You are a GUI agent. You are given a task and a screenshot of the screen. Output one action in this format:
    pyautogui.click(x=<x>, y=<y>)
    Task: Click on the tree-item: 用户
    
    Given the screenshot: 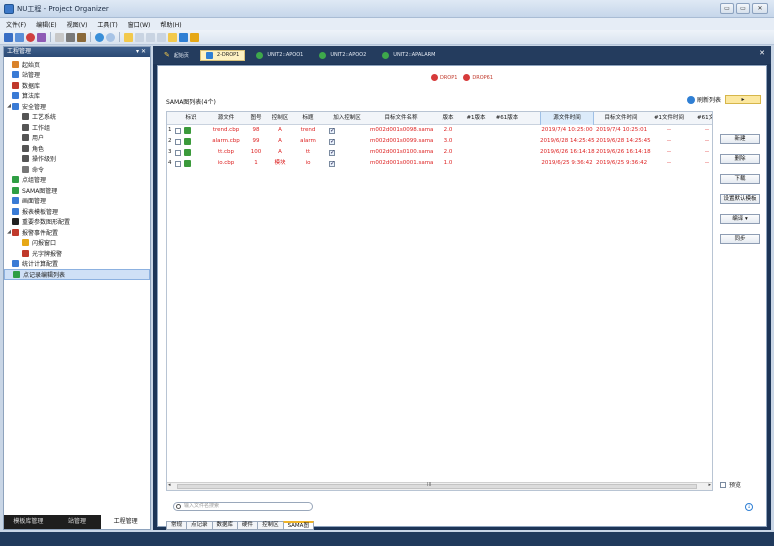 What is the action you would take?
    pyautogui.click(x=77, y=138)
    